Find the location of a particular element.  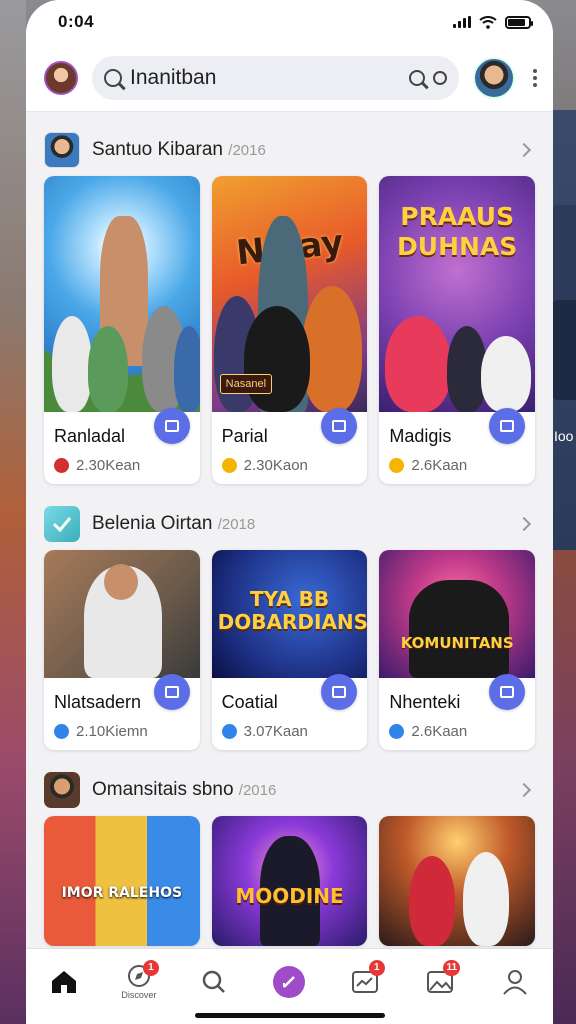

content-card is located at coordinates (457, 881).